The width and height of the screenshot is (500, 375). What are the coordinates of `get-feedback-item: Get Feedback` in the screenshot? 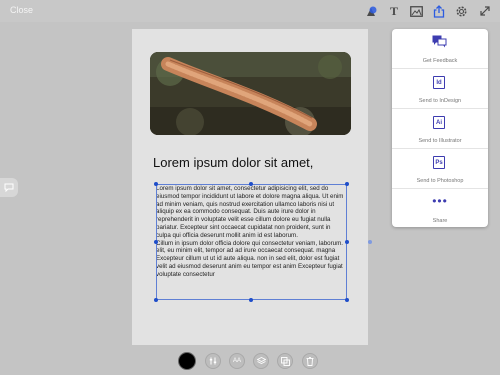 It's located at (440, 49).